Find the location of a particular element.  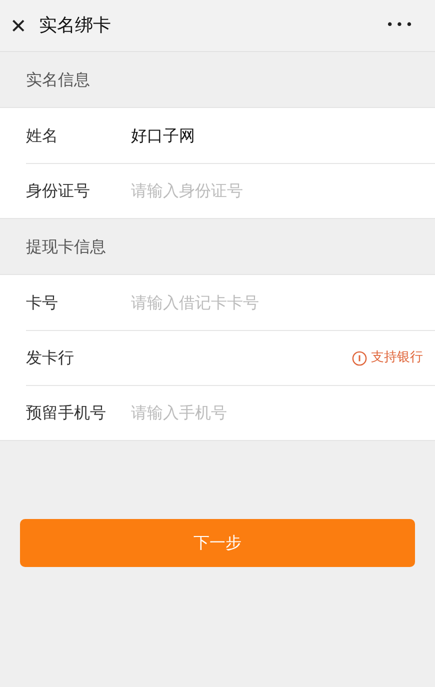

input-field: 好口子网 is located at coordinates (251, 136).